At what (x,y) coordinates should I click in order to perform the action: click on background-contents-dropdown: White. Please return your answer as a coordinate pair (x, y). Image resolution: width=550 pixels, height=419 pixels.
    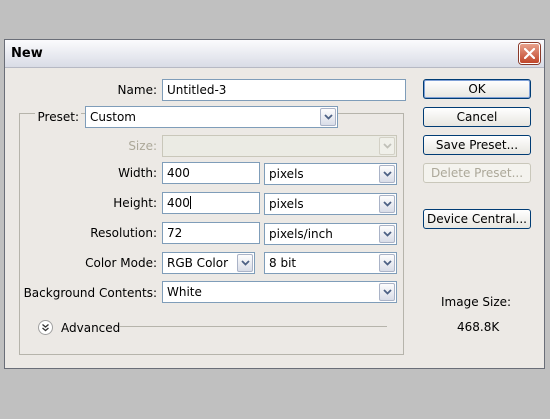
    Looking at the image, I should click on (279, 292).